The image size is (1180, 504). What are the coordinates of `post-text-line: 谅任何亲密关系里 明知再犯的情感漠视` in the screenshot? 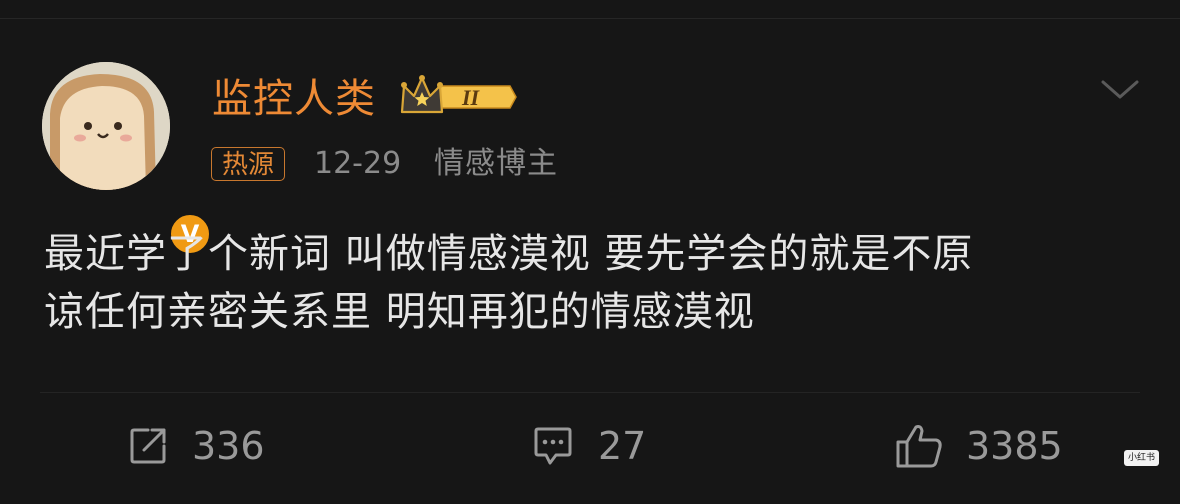 It's located at (399, 312).